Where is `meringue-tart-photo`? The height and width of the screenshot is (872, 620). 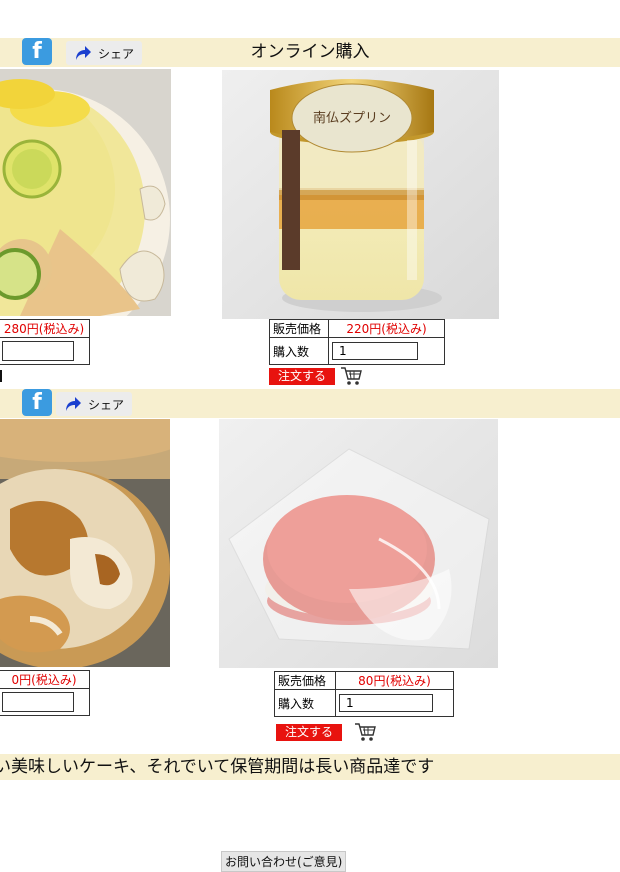 meringue-tart-photo is located at coordinates (85, 543).